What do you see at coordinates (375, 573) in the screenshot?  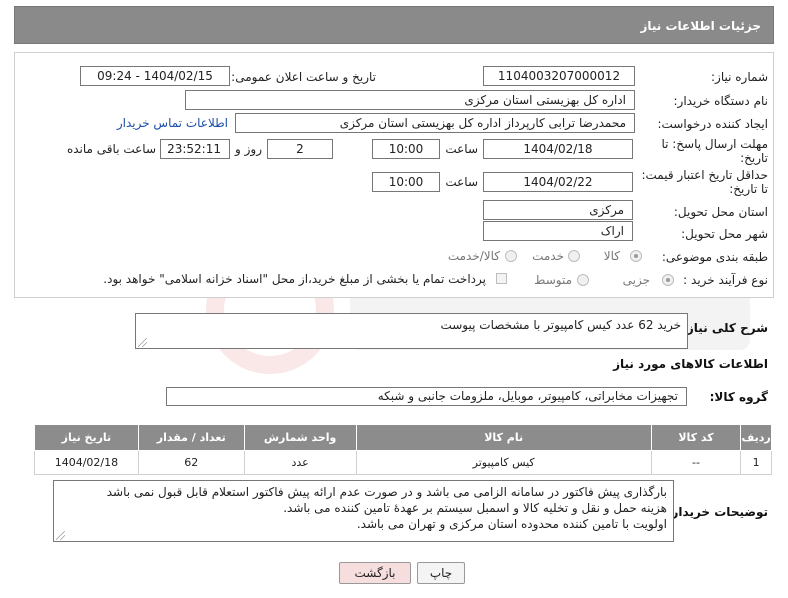 I see `back-button: بازگشت` at bounding box center [375, 573].